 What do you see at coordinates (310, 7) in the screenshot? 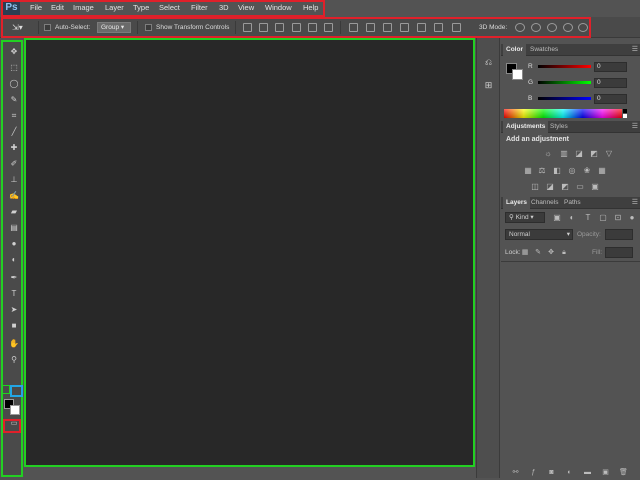
I see `menu-help: Help` at bounding box center [310, 7].